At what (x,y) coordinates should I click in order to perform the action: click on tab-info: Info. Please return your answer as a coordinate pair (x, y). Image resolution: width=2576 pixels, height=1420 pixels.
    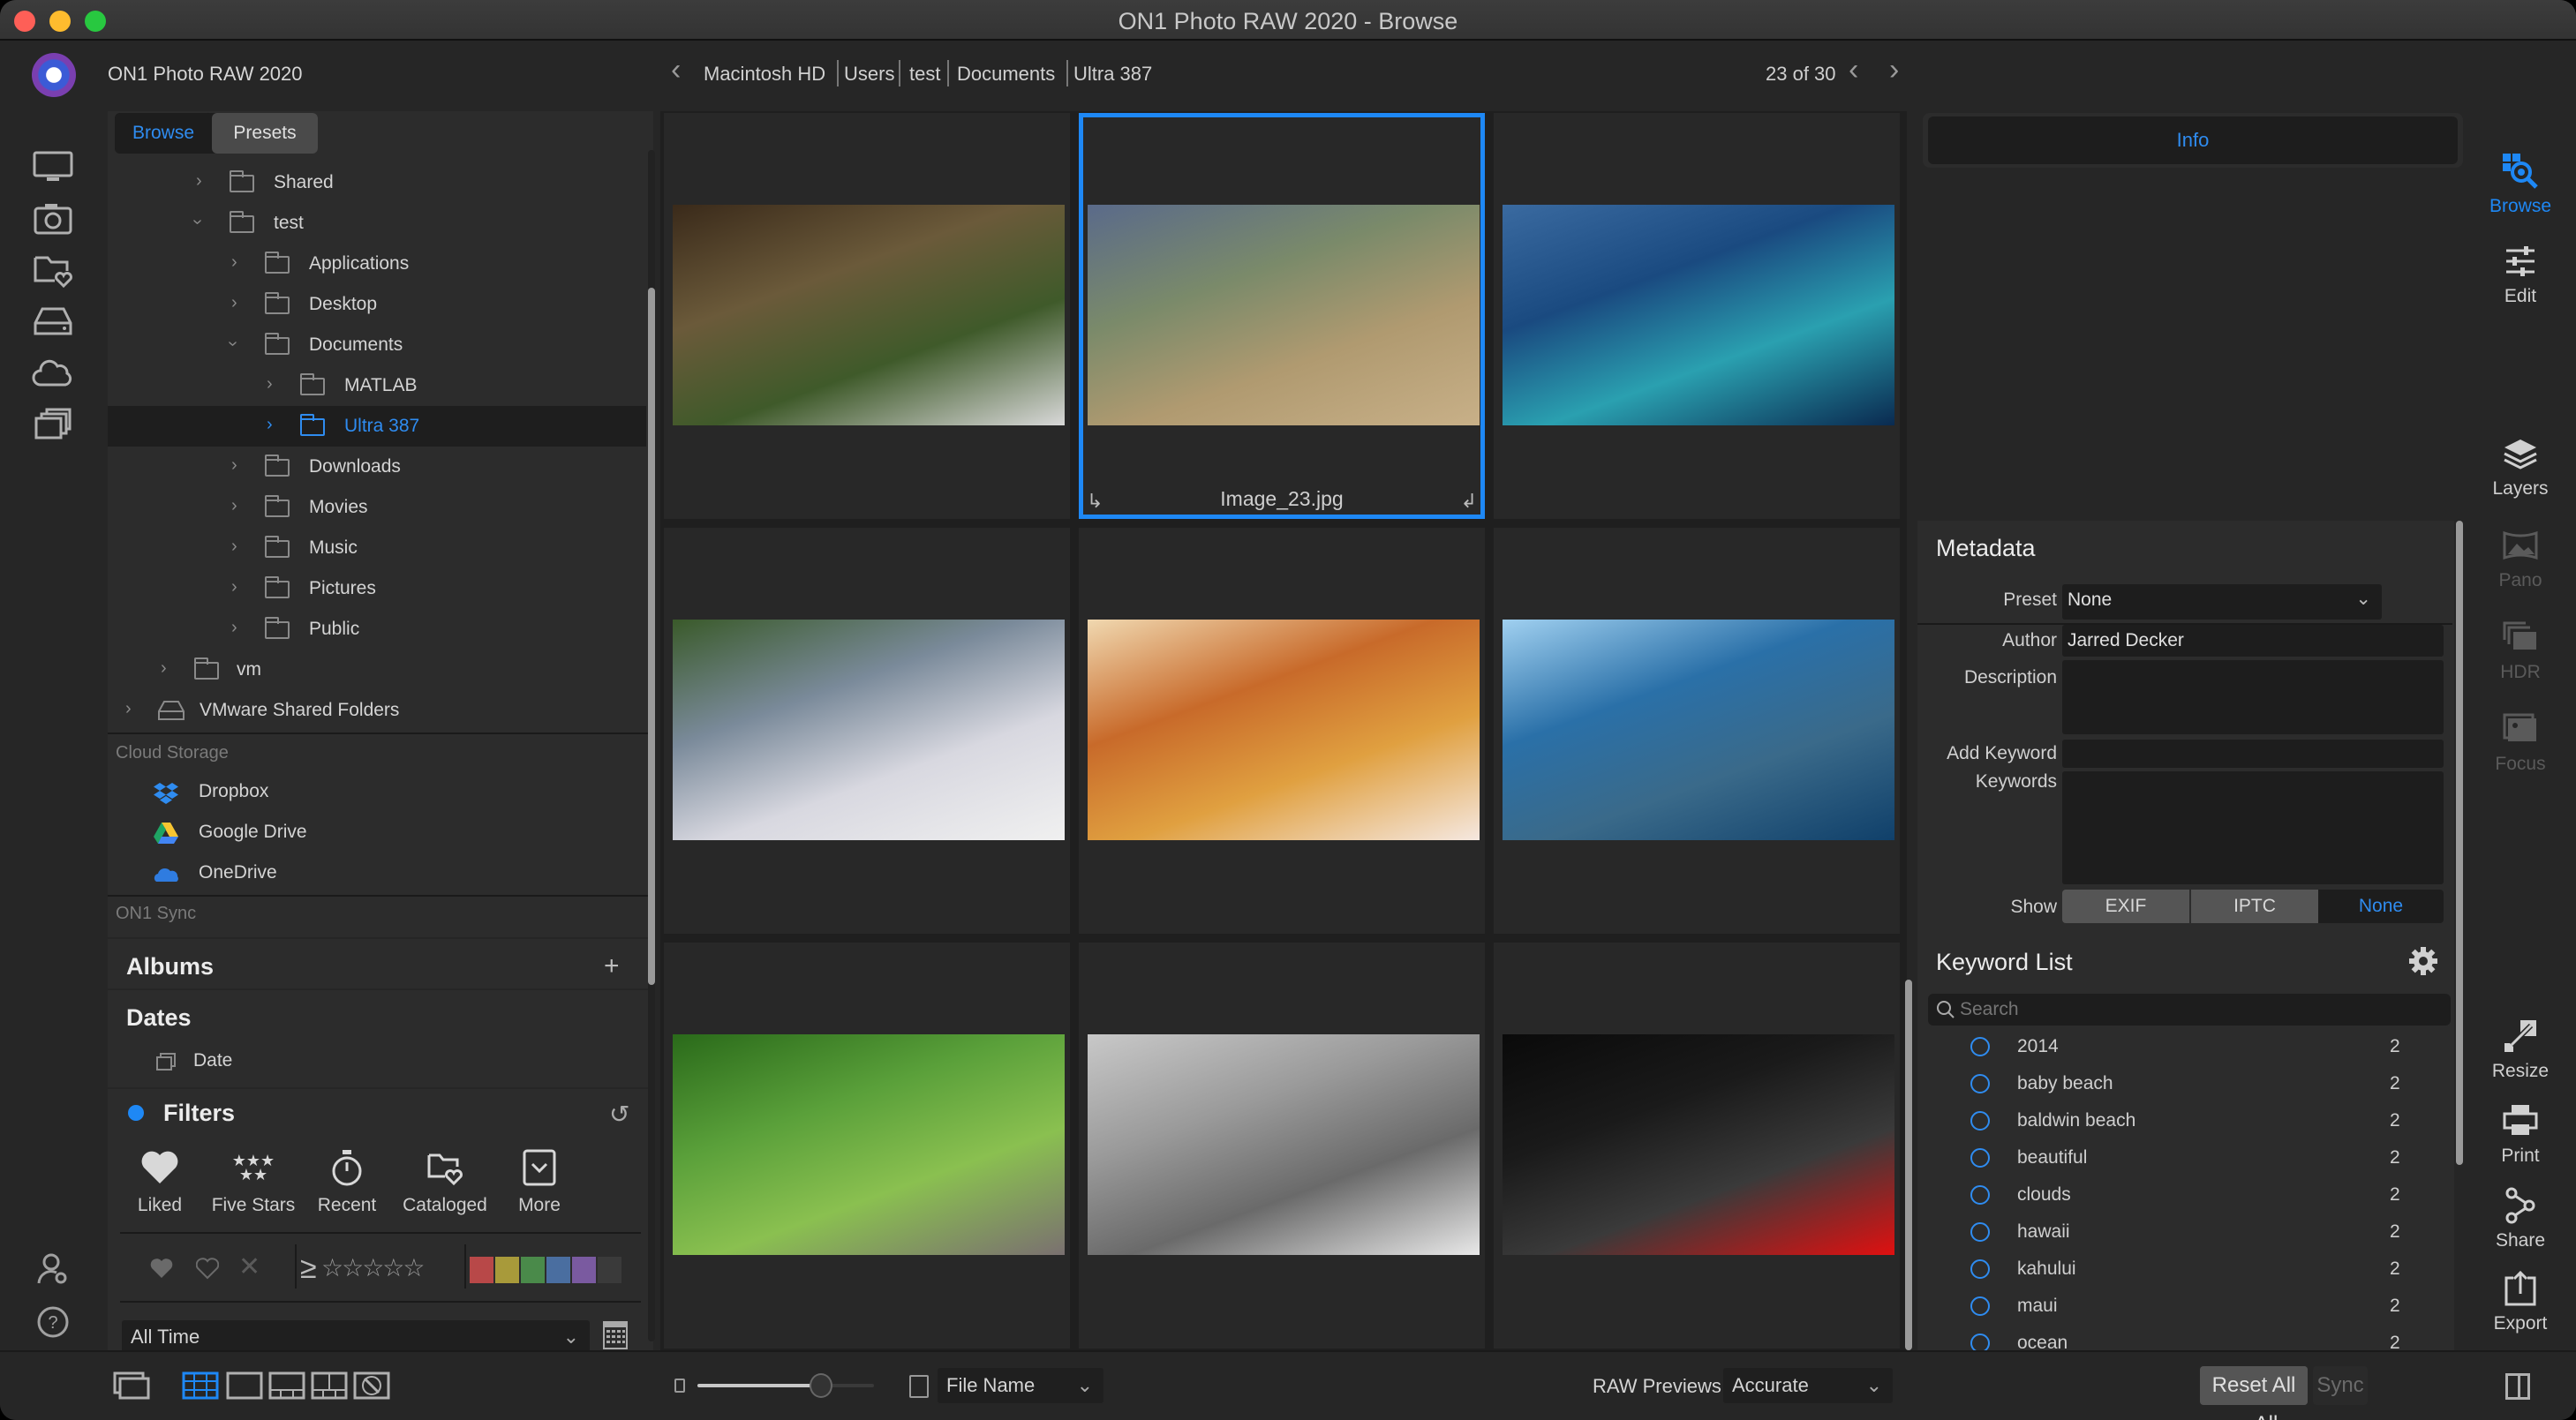
    Looking at the image, I should click on (2193, 140).